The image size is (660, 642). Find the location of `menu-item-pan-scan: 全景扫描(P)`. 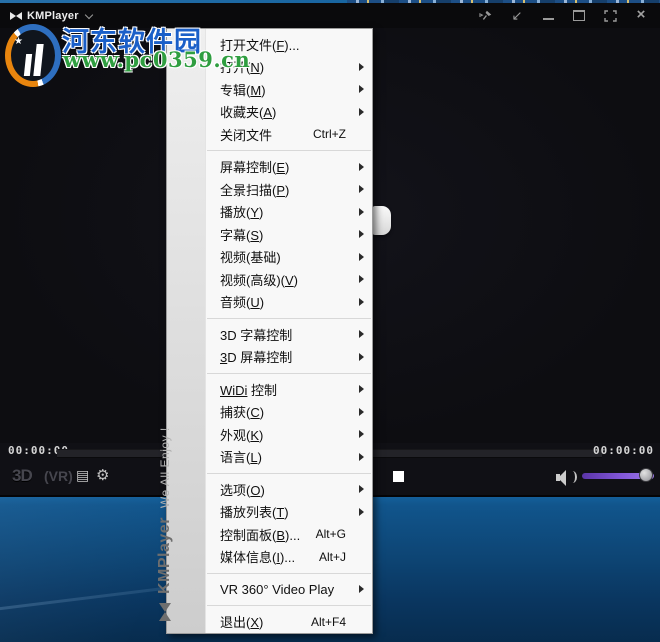

menu-item-pan-scan: 全景扫描(P) is located at coordinates (289, 189).